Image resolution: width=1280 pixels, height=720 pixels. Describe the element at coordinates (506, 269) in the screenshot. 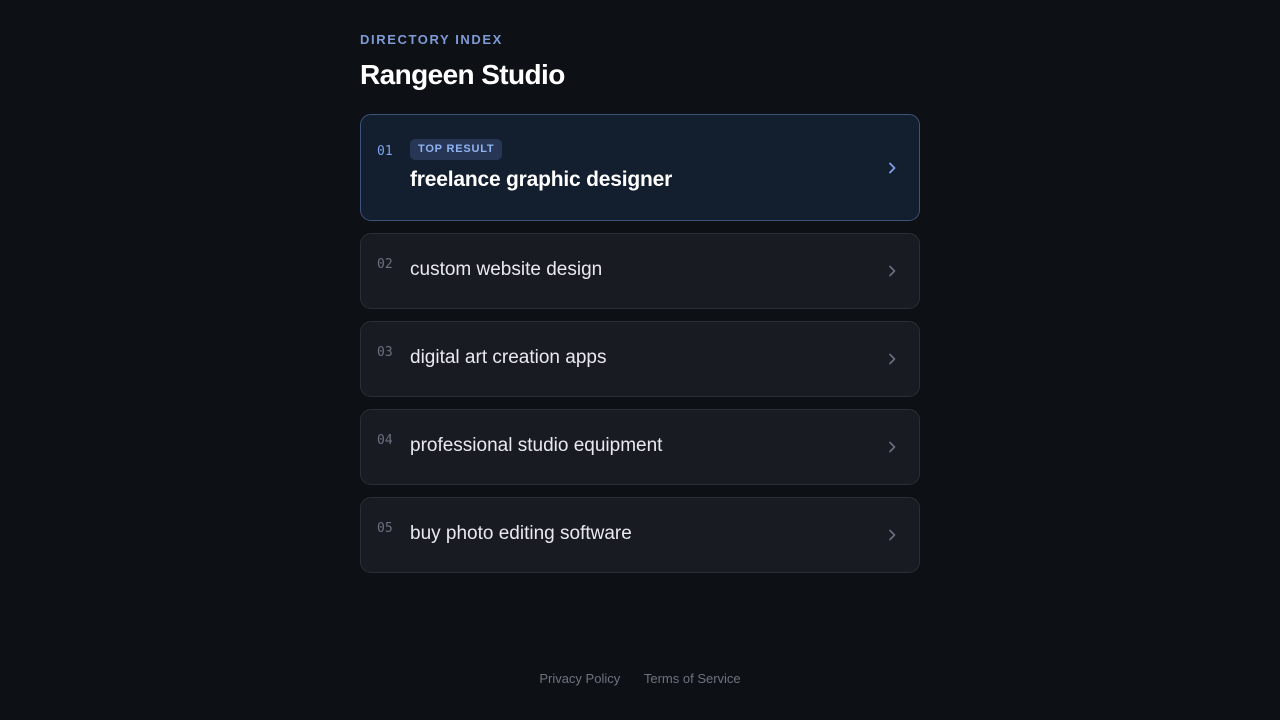

I see `result-label: custom website design` at that location.